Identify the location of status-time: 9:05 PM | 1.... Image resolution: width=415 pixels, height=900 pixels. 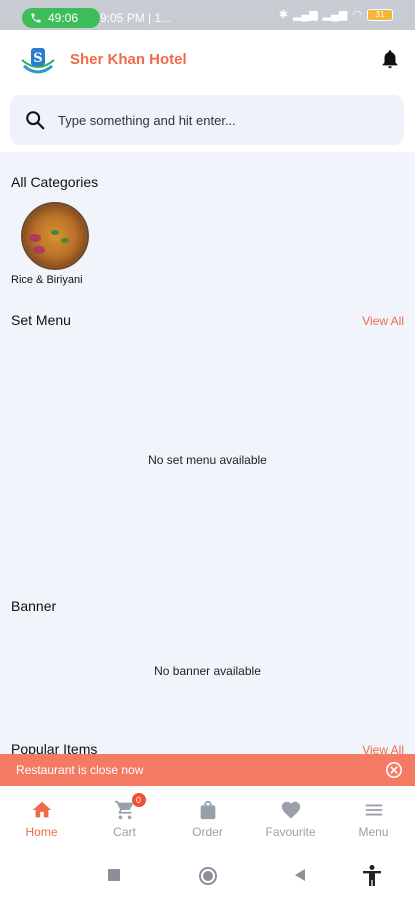
(136, 18).